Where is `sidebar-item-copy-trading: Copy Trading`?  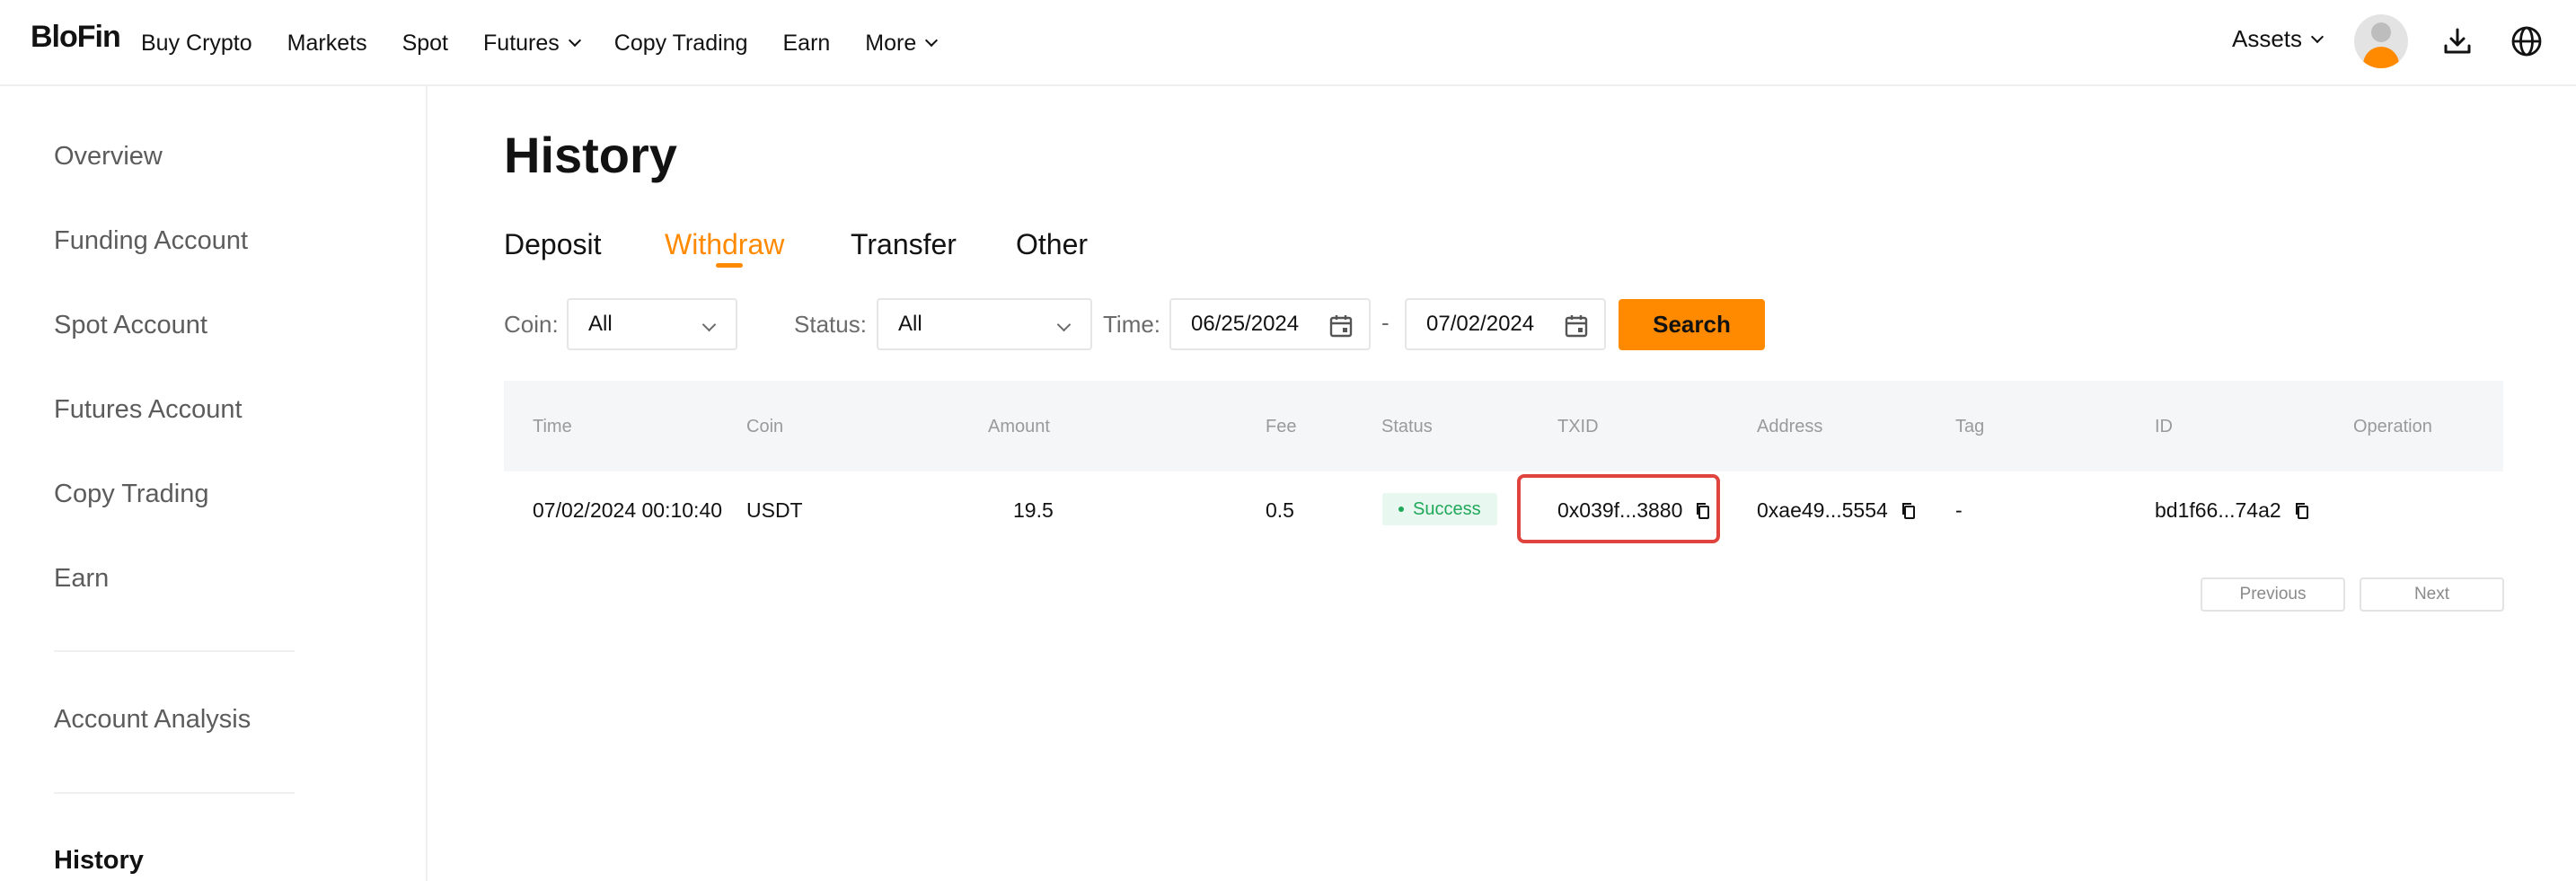 sidebar-item-copy-trading: Copy Trading is located at coordinates (131, 495).